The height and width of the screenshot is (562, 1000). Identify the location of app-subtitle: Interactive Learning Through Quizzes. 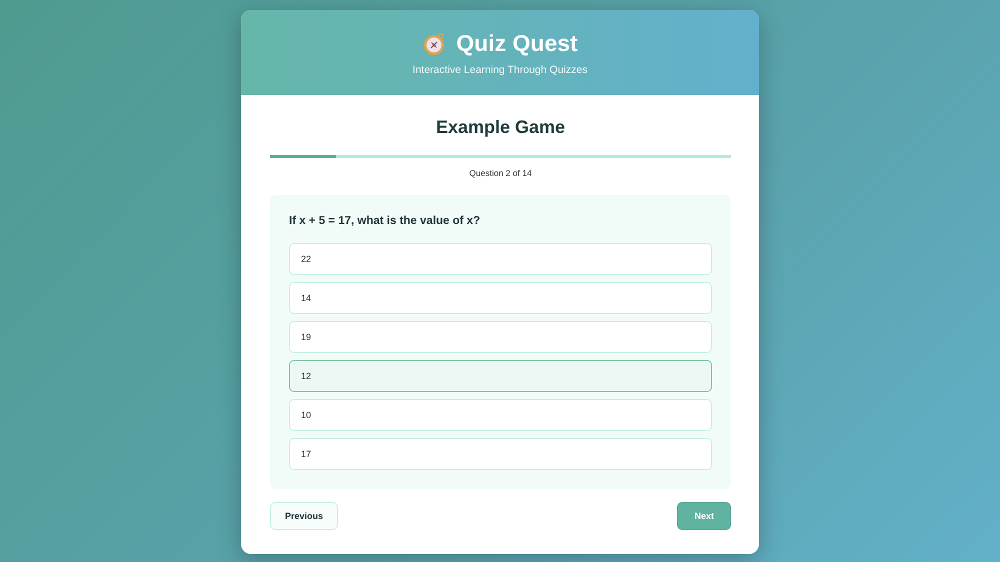
(500, 70).